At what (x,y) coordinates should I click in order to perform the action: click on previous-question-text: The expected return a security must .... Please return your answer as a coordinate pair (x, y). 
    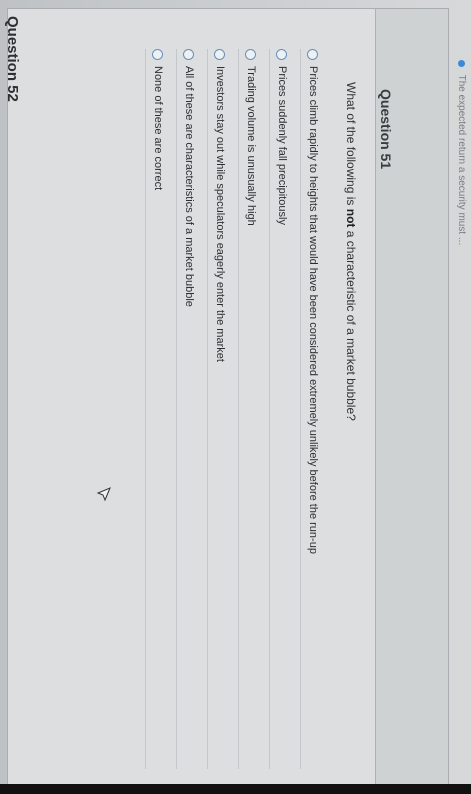
    Looking at the image, I should click on (461, 160).